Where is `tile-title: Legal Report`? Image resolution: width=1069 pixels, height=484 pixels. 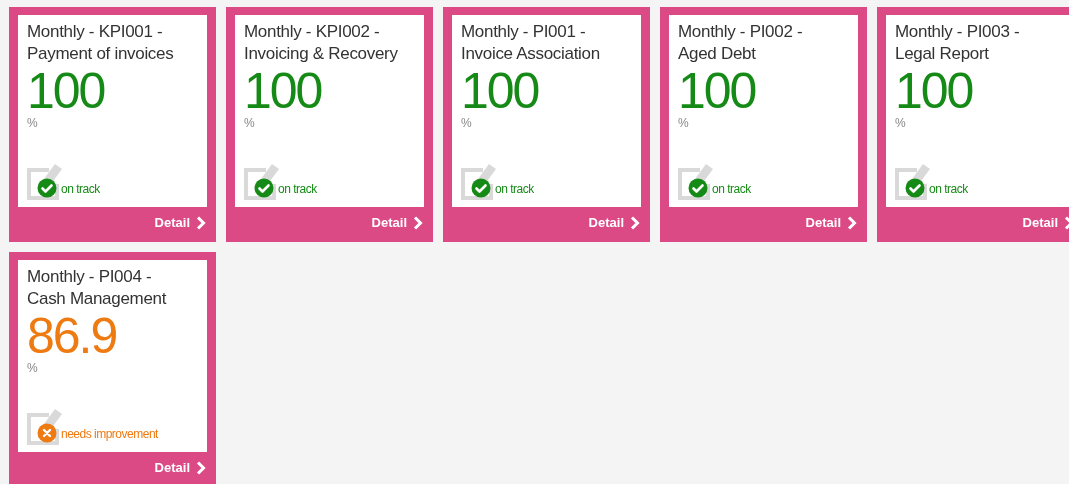
tile-title: Legal Report is located at coordinates (942, 54).